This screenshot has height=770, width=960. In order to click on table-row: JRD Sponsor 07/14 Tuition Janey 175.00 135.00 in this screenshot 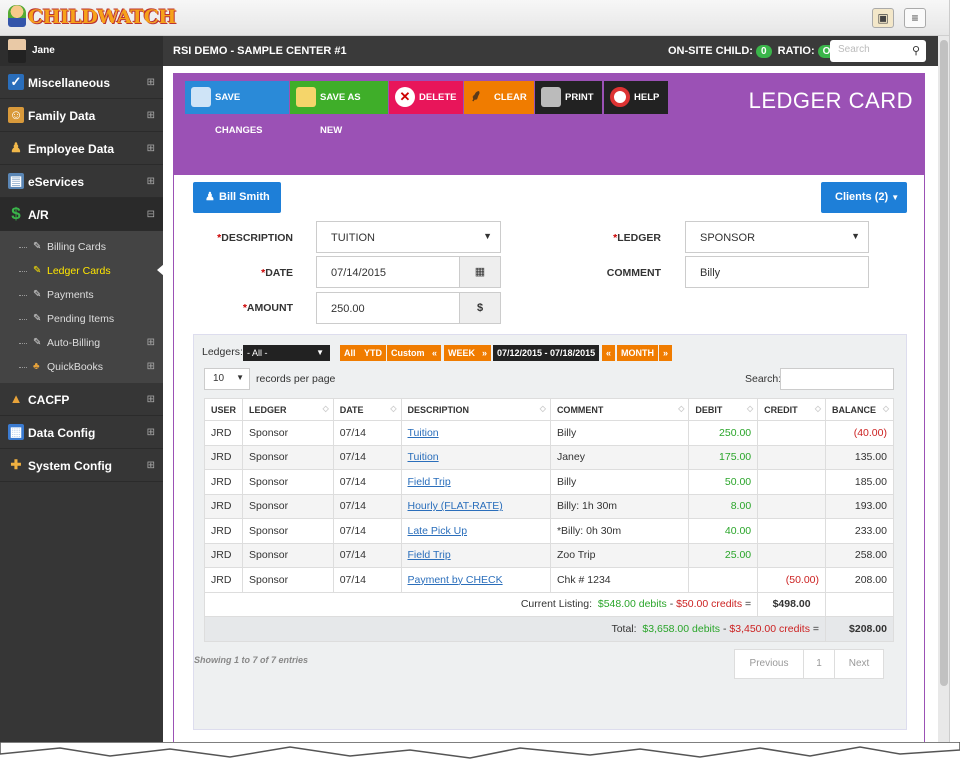, I will do `click(548, 457)`.